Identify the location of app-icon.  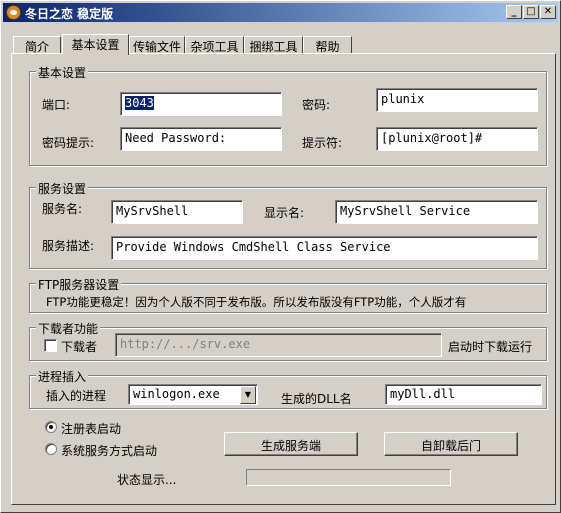
(13, 12).